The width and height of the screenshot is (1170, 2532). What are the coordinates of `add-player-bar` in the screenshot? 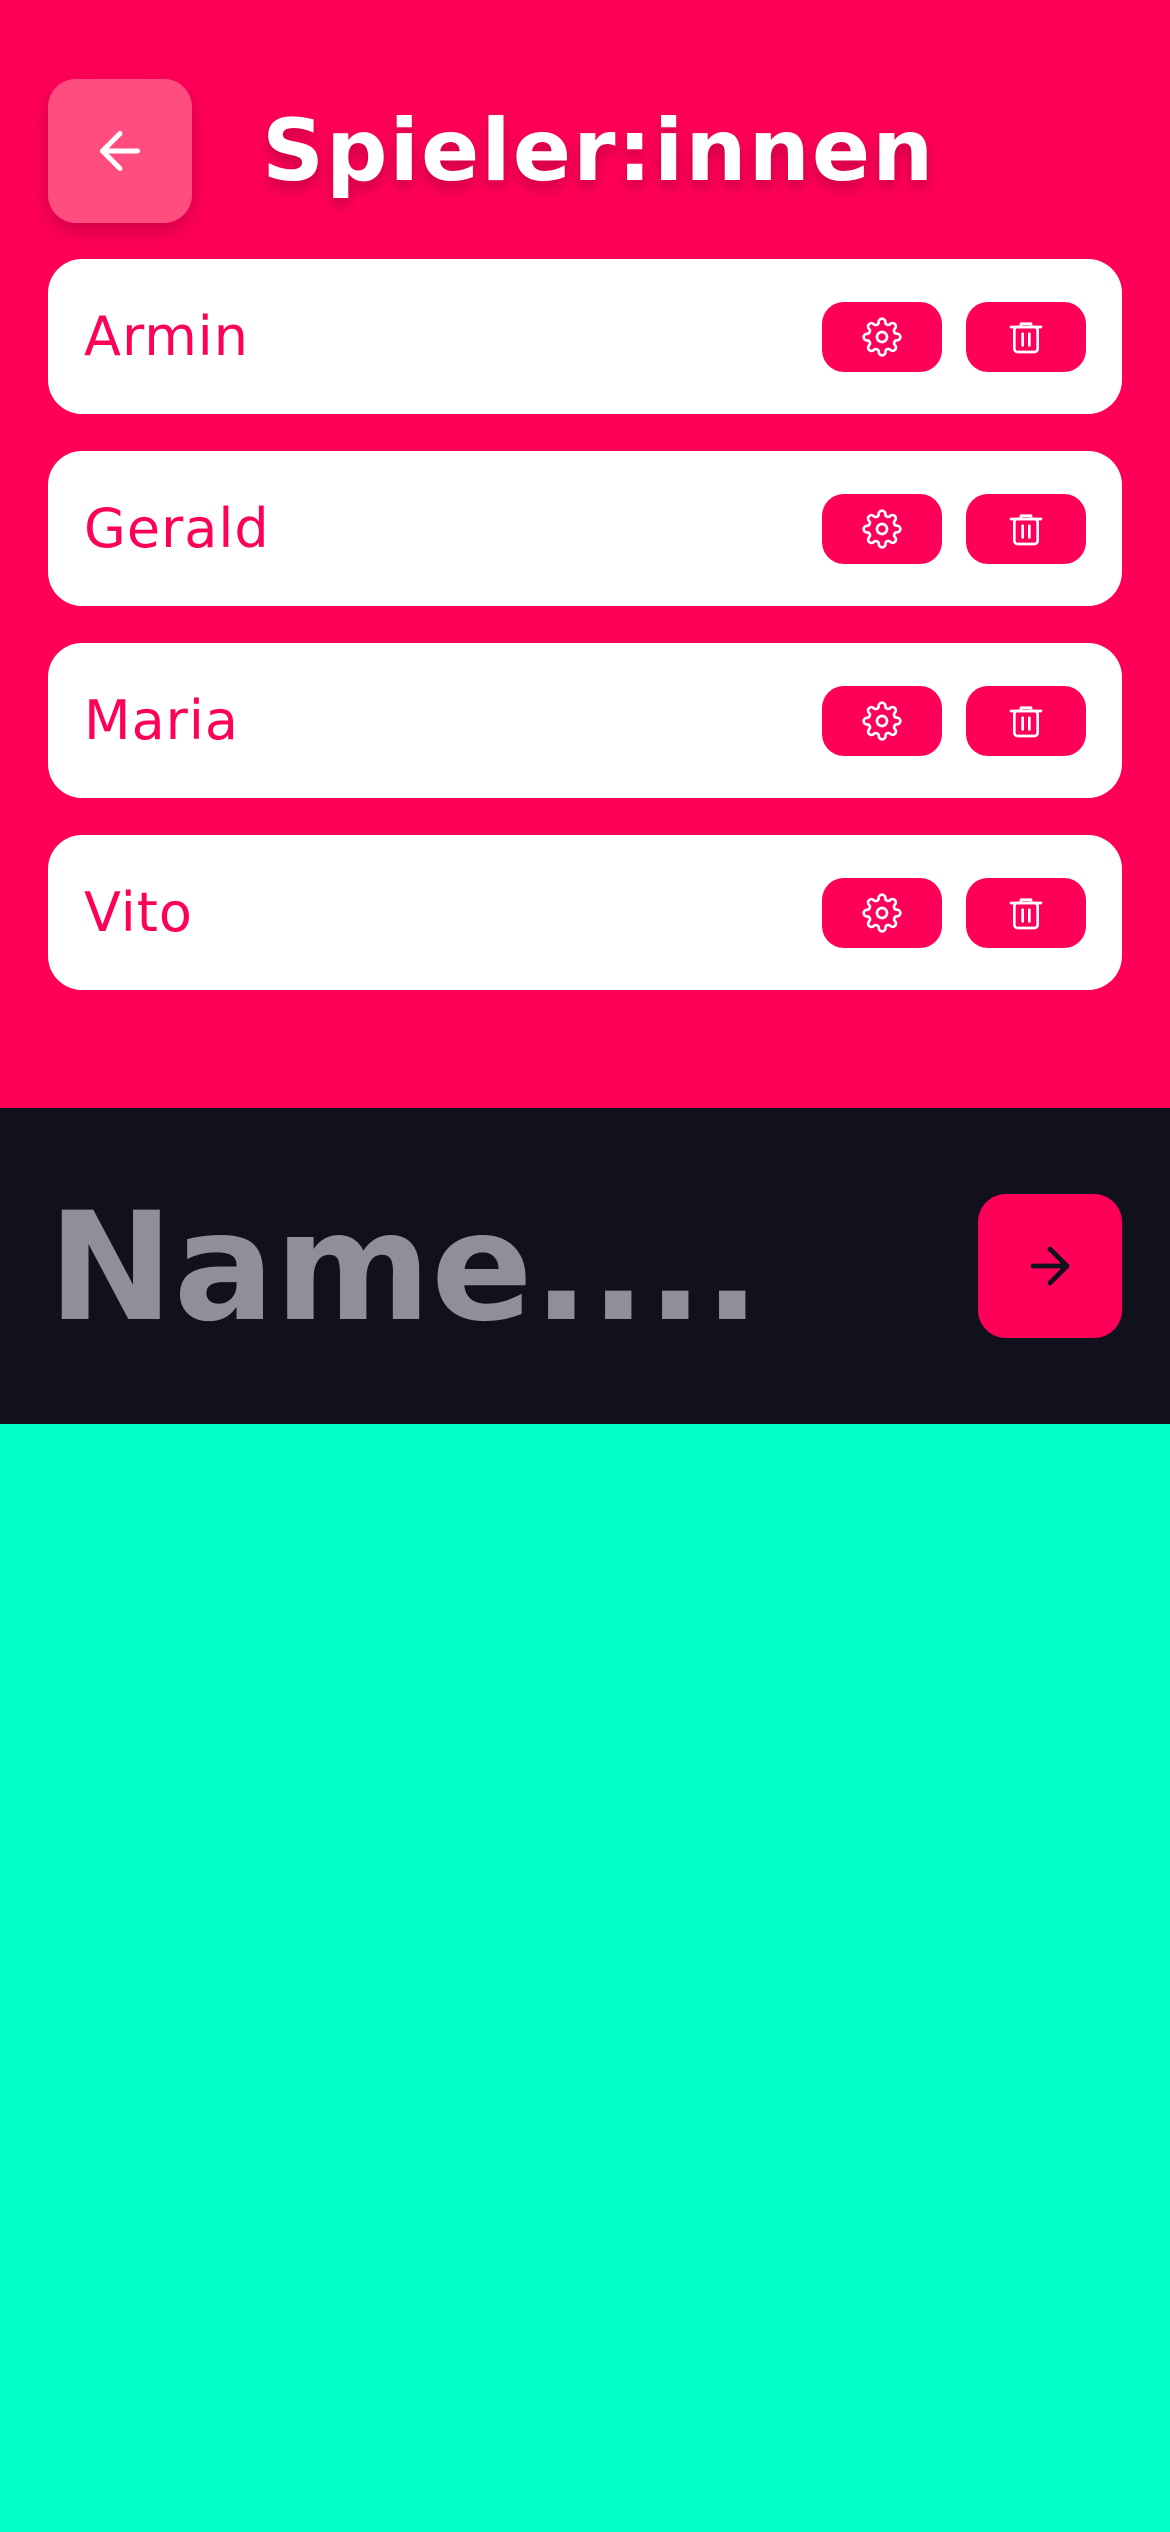 It's located at (585, 1266).